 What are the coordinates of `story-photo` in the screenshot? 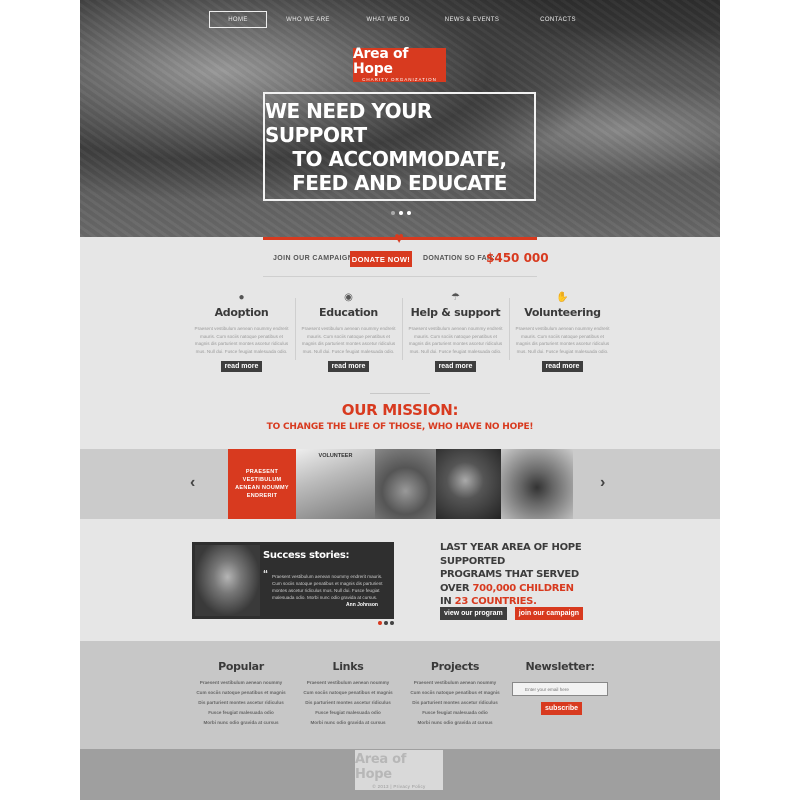 It's located at (227, 580).